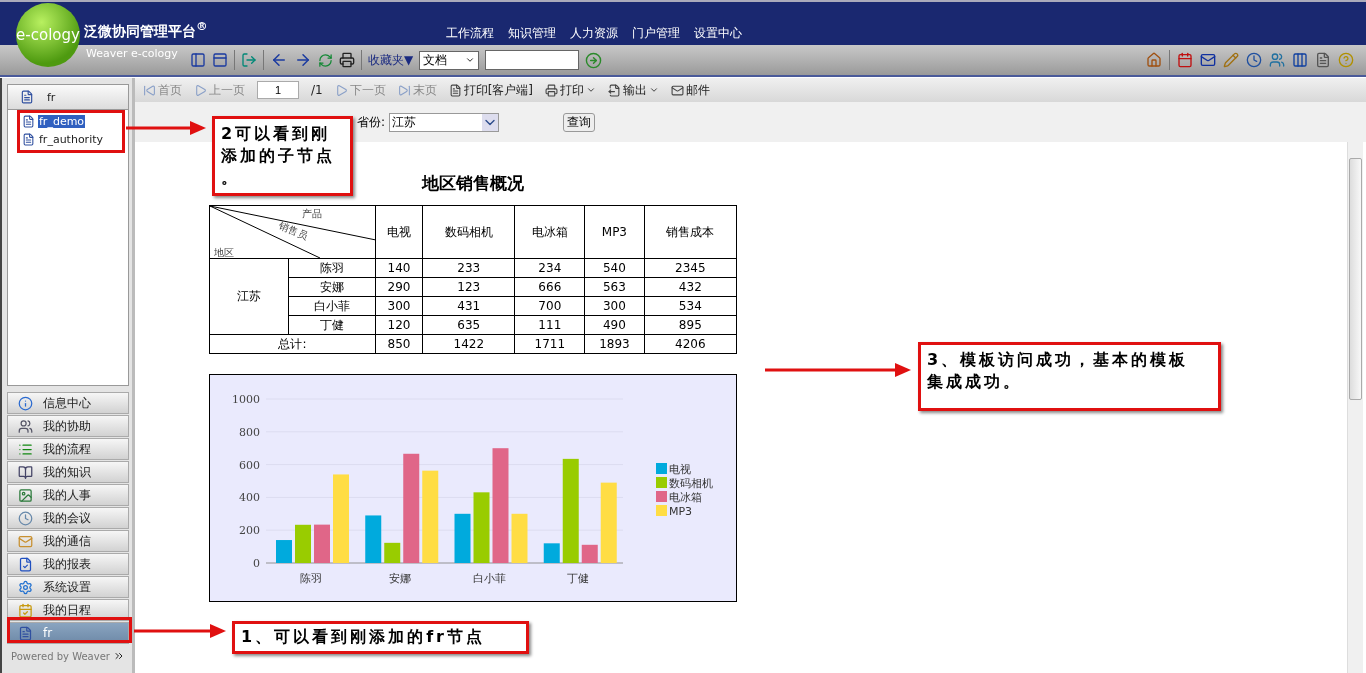 The image size is (1366, 673). I want to click on table-cell: 700, so click(549, 306).